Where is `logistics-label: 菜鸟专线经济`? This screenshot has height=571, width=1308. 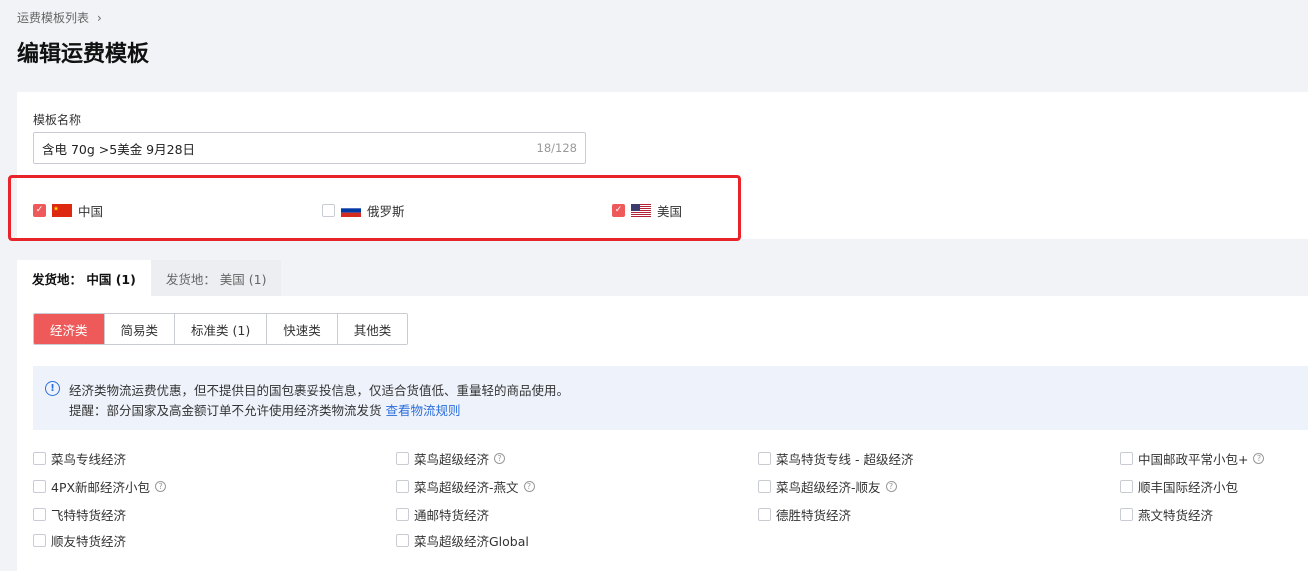 logistics-label: 菜鸟专线经济 is located at coordinates (89, 459).